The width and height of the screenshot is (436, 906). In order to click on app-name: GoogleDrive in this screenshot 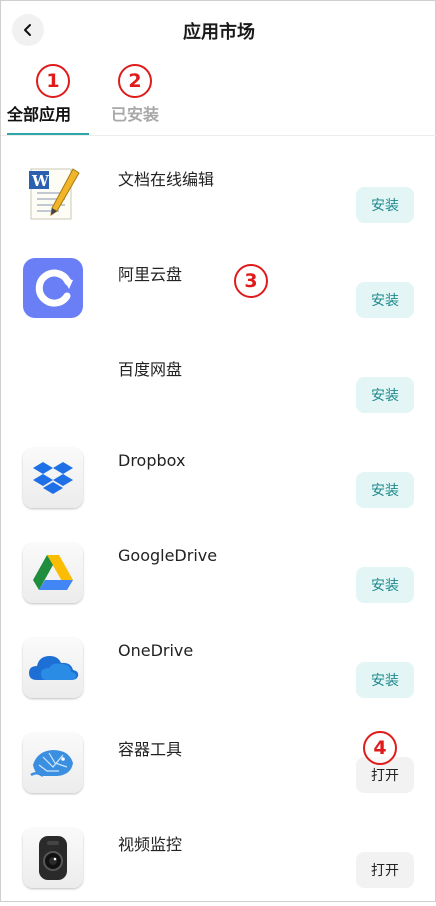, I will do `click(168, 555)`.